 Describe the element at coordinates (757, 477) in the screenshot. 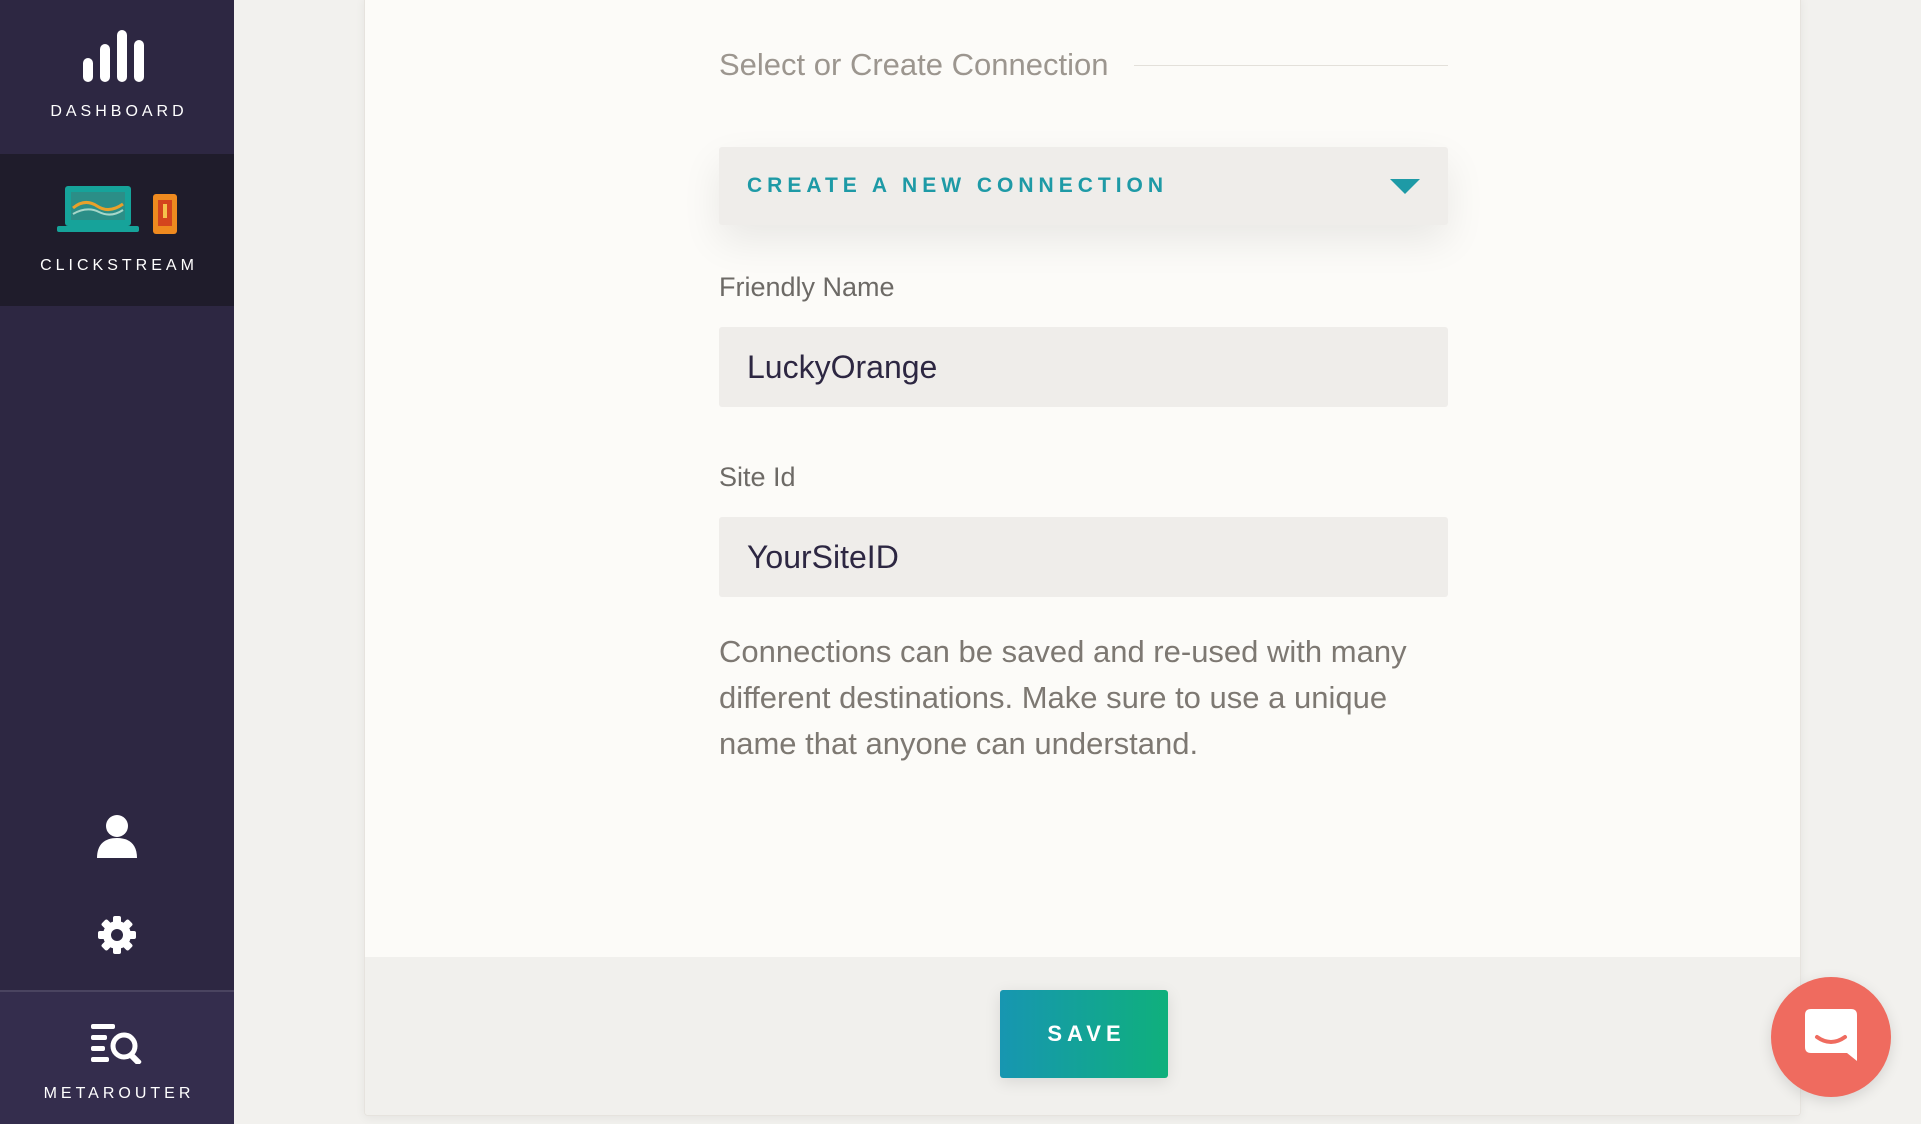

I see `site-id-label: Site Id` at that location.